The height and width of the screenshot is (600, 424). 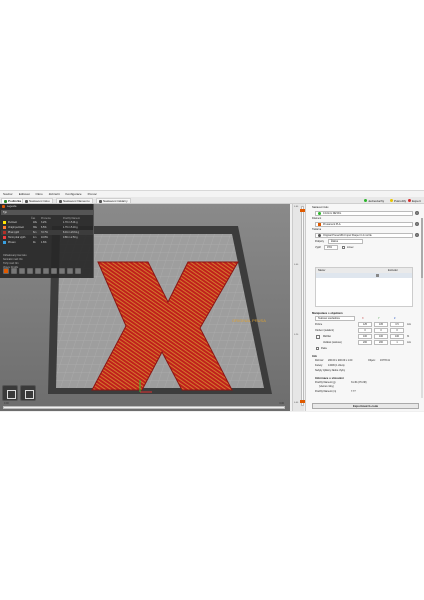 I want to click on preview-cube-icon, so click(x=28, y=393).